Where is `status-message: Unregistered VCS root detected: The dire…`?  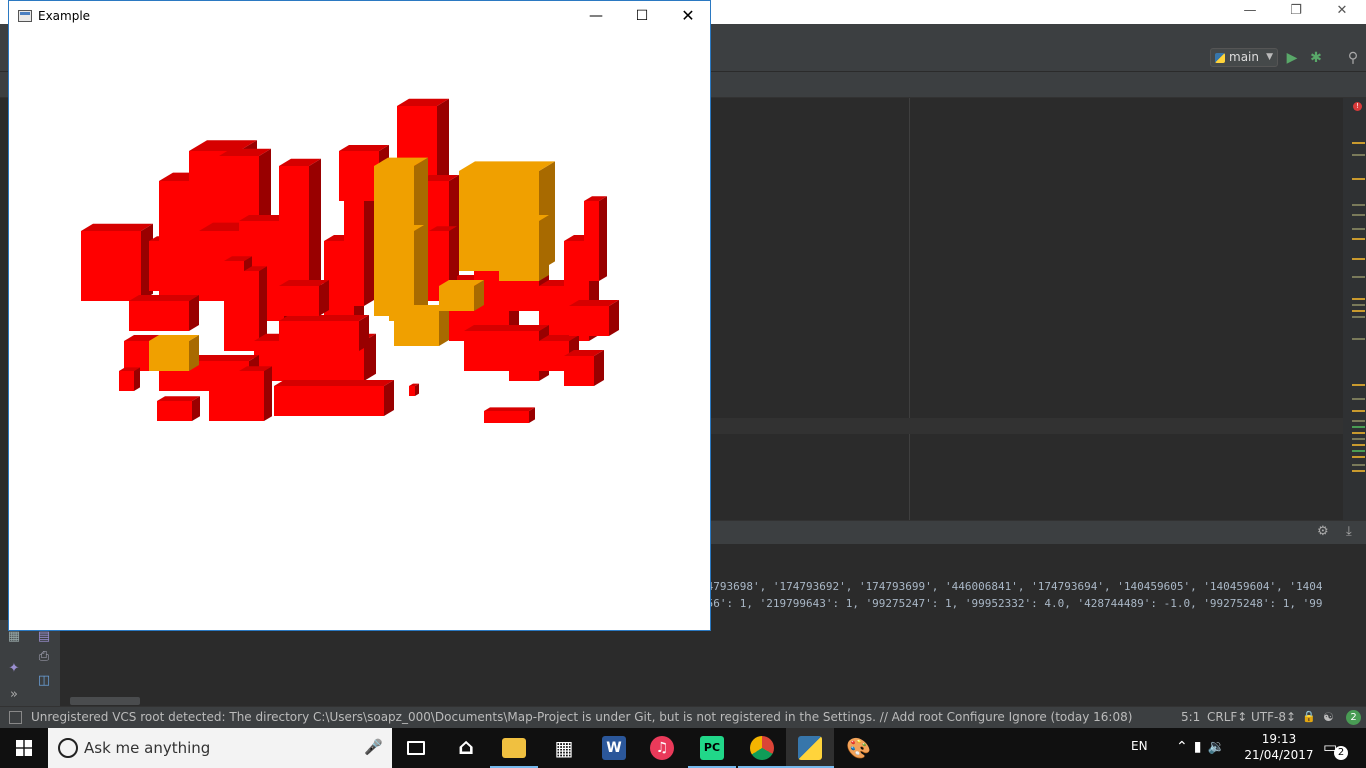
status-message: Unregistered VCS root detected: The dire… is located at coordinates (581, 717).